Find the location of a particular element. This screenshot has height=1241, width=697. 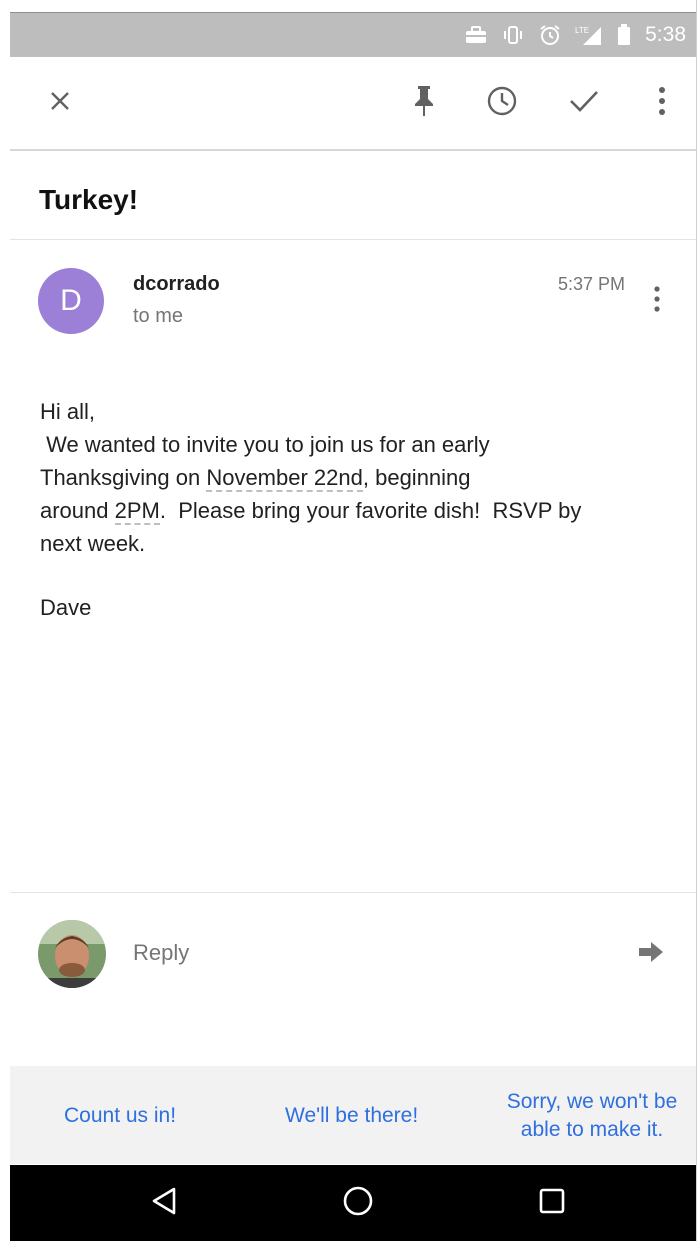

message-menu-button is located at coordinates (657, 301).